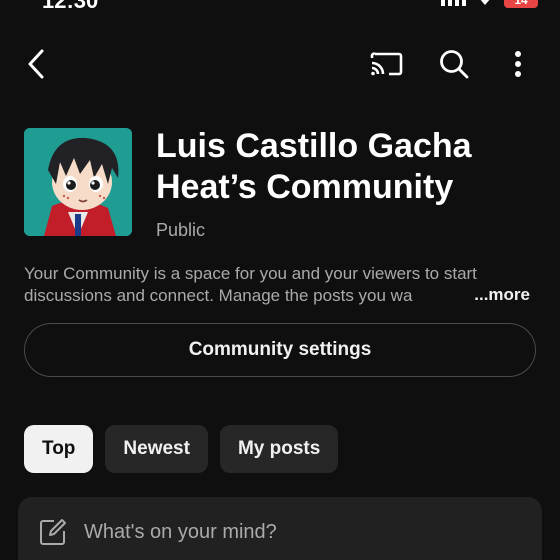 Image resolution: width=560 pixels, height=560 pixels. I want to click on filter-chip-top: Top, so click(59, 449).